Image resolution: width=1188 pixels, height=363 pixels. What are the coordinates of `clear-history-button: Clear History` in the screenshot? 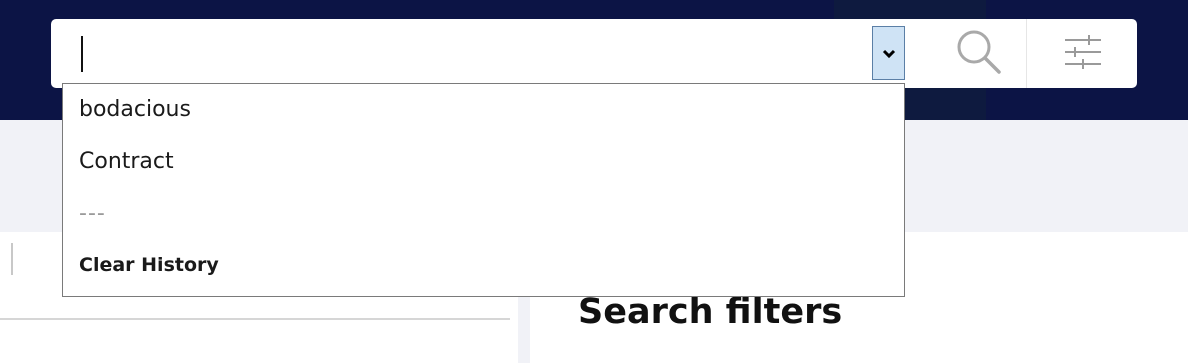 It's located at (149, 265).